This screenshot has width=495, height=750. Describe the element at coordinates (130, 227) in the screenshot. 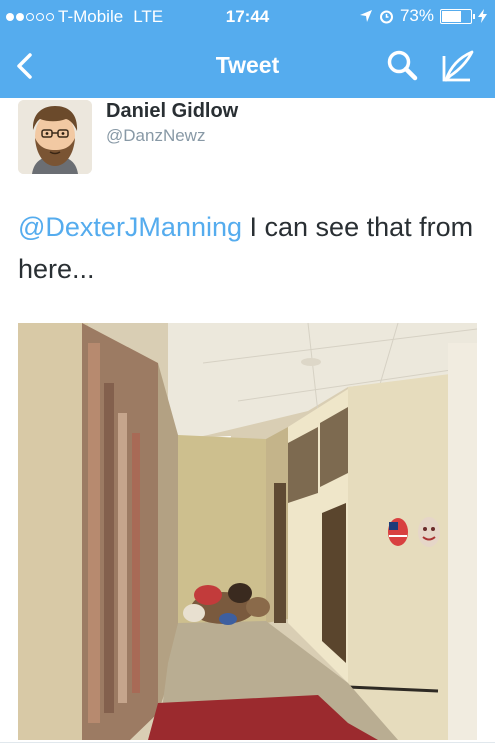

I see `mention-link: @DexterJManning` at that location.